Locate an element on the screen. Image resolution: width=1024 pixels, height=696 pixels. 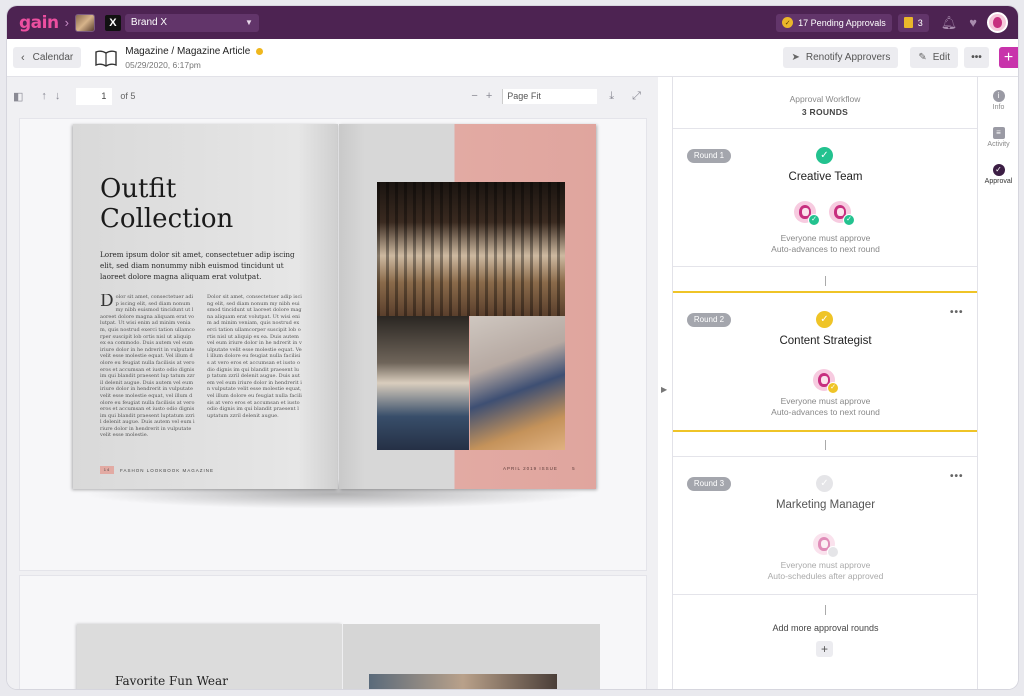
create-new-button: + is located at coordinates (1008, 57).